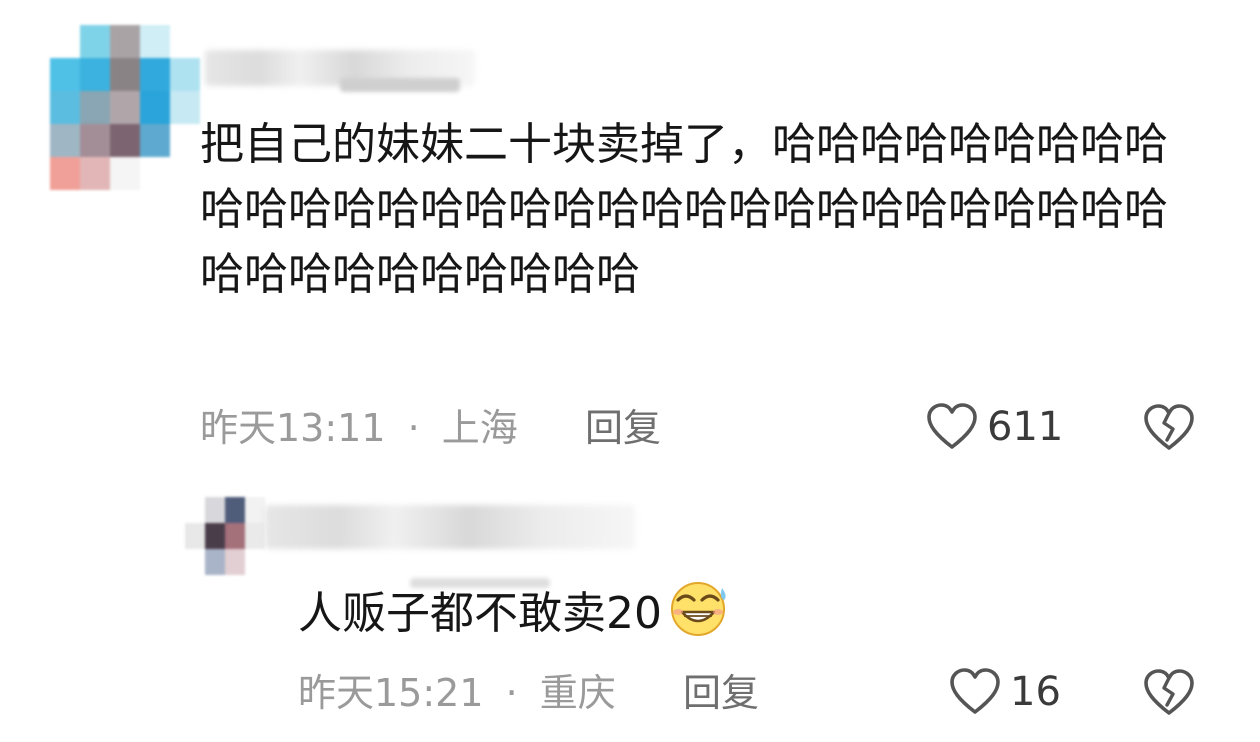  What do you see at coordinates (1035, 692) in the screenshot?
I see `like-count: 16` at bounding box center [1035, 692].